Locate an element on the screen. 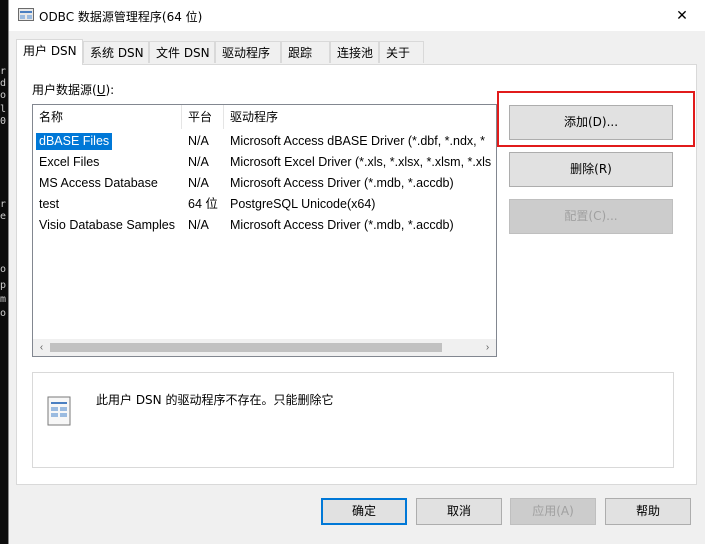 The image size is (705, 544). dsn-name: Excel Files is located at coordinates (69, 162).